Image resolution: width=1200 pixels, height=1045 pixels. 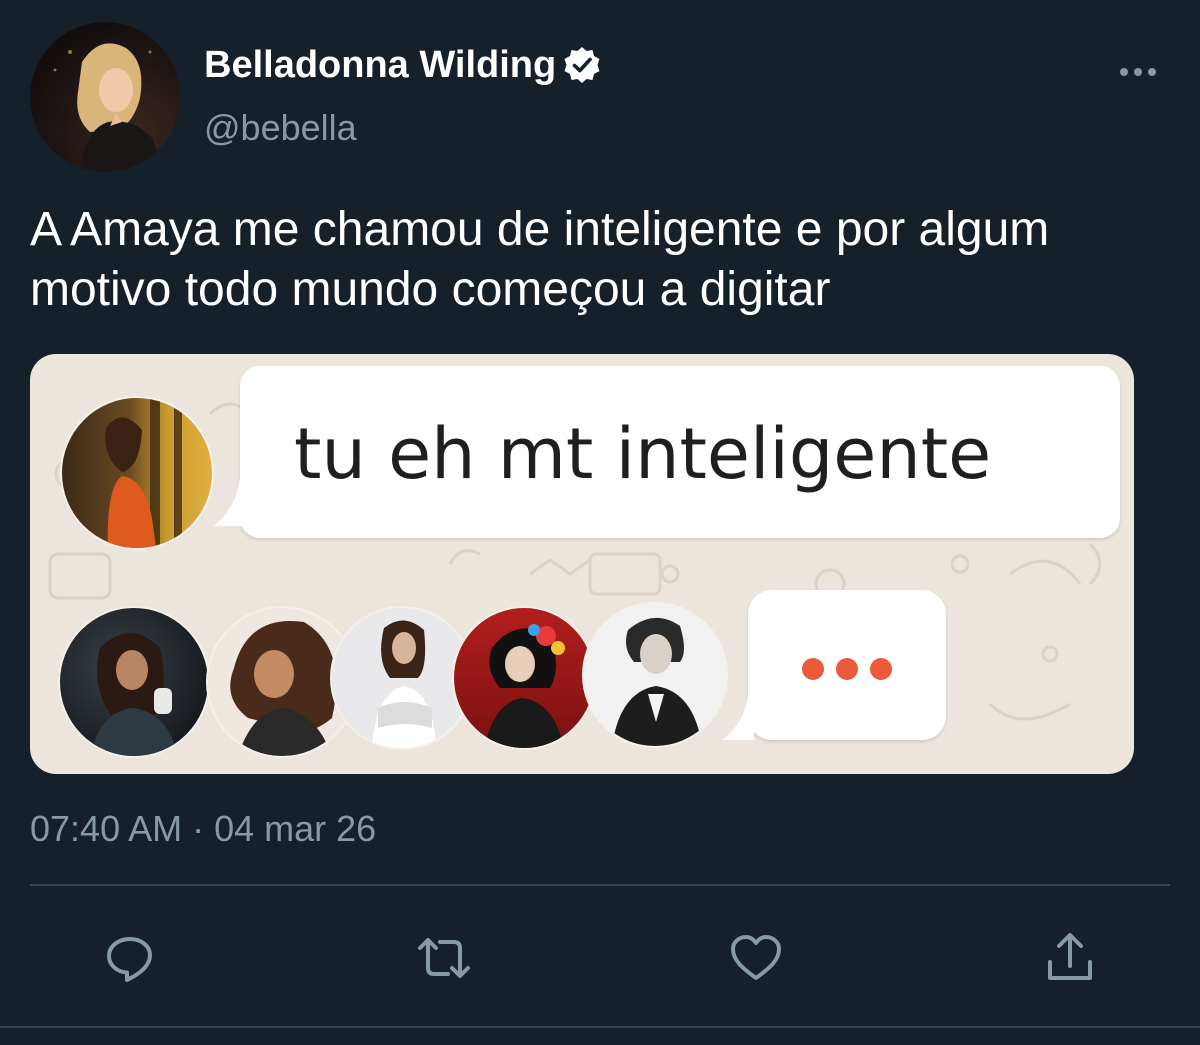 I want to click on heart-icon, so click(x=756, y=958).